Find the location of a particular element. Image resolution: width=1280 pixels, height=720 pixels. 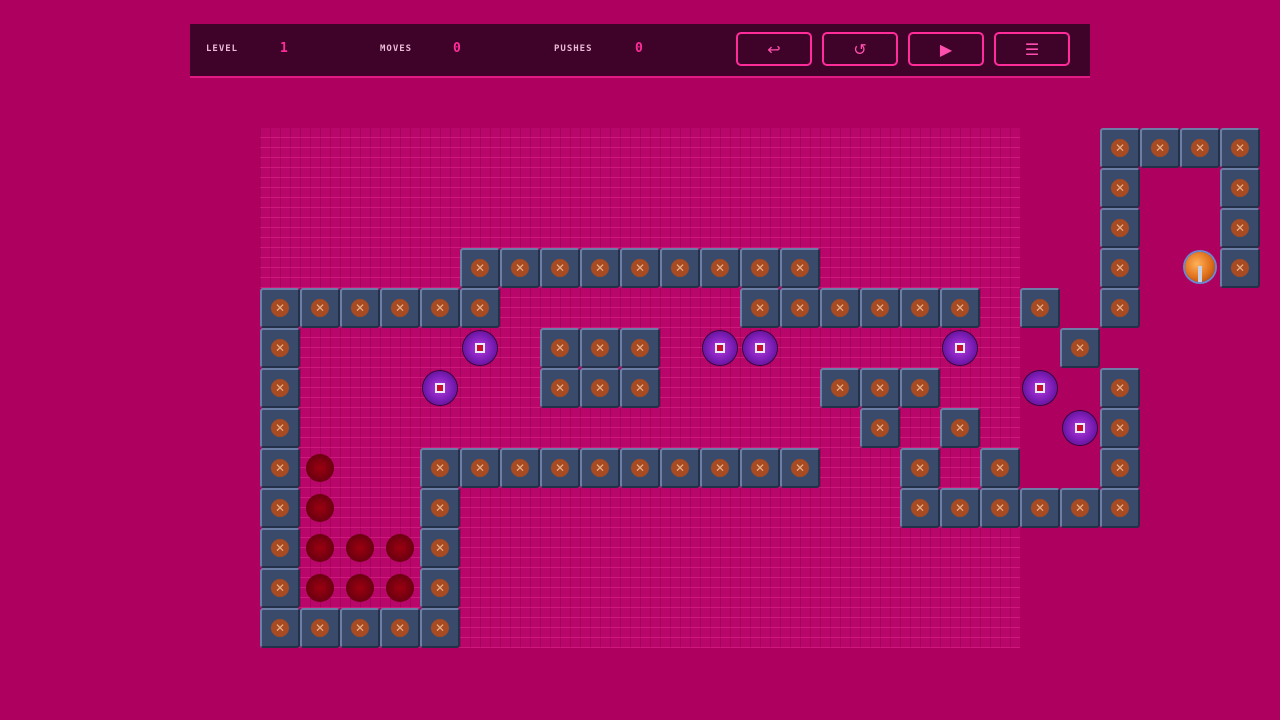

level-value: 1 is located at coordinates (284, 48).